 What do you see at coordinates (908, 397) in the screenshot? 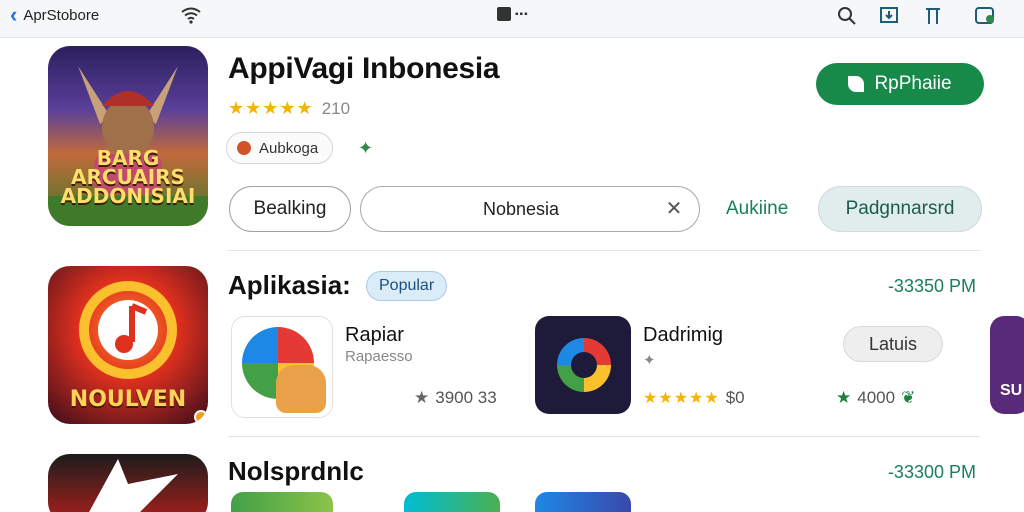
I see `leaf-icon: ❦` at bounding box center [908, 397].